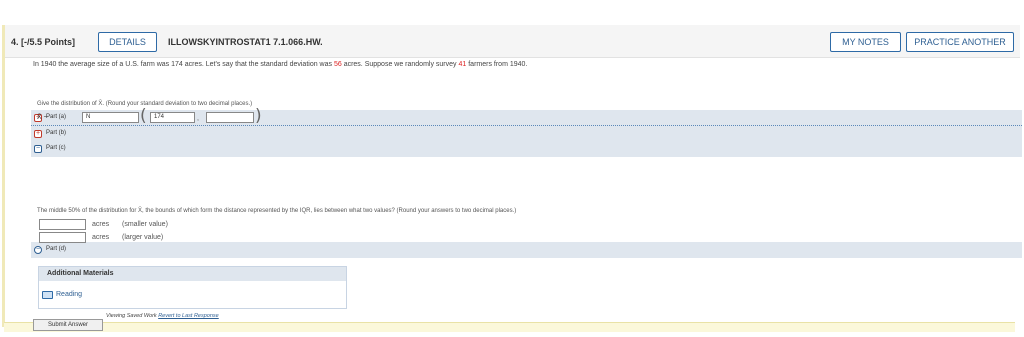 This screenshot has height=337, width=1024. What do you see at coordinates (47, 295) in the screenshot?
I see `book-icon` at bounding box center [47, 295].